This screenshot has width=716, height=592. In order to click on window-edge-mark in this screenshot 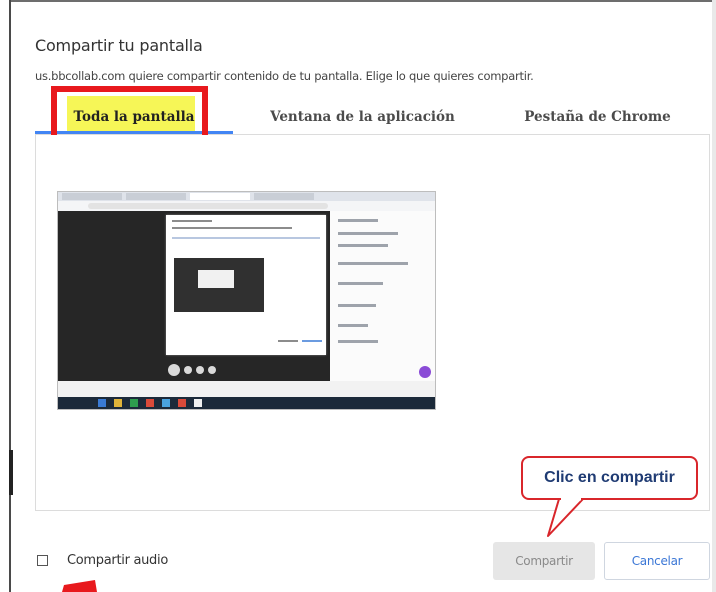, I will do `click(11, 472)`.